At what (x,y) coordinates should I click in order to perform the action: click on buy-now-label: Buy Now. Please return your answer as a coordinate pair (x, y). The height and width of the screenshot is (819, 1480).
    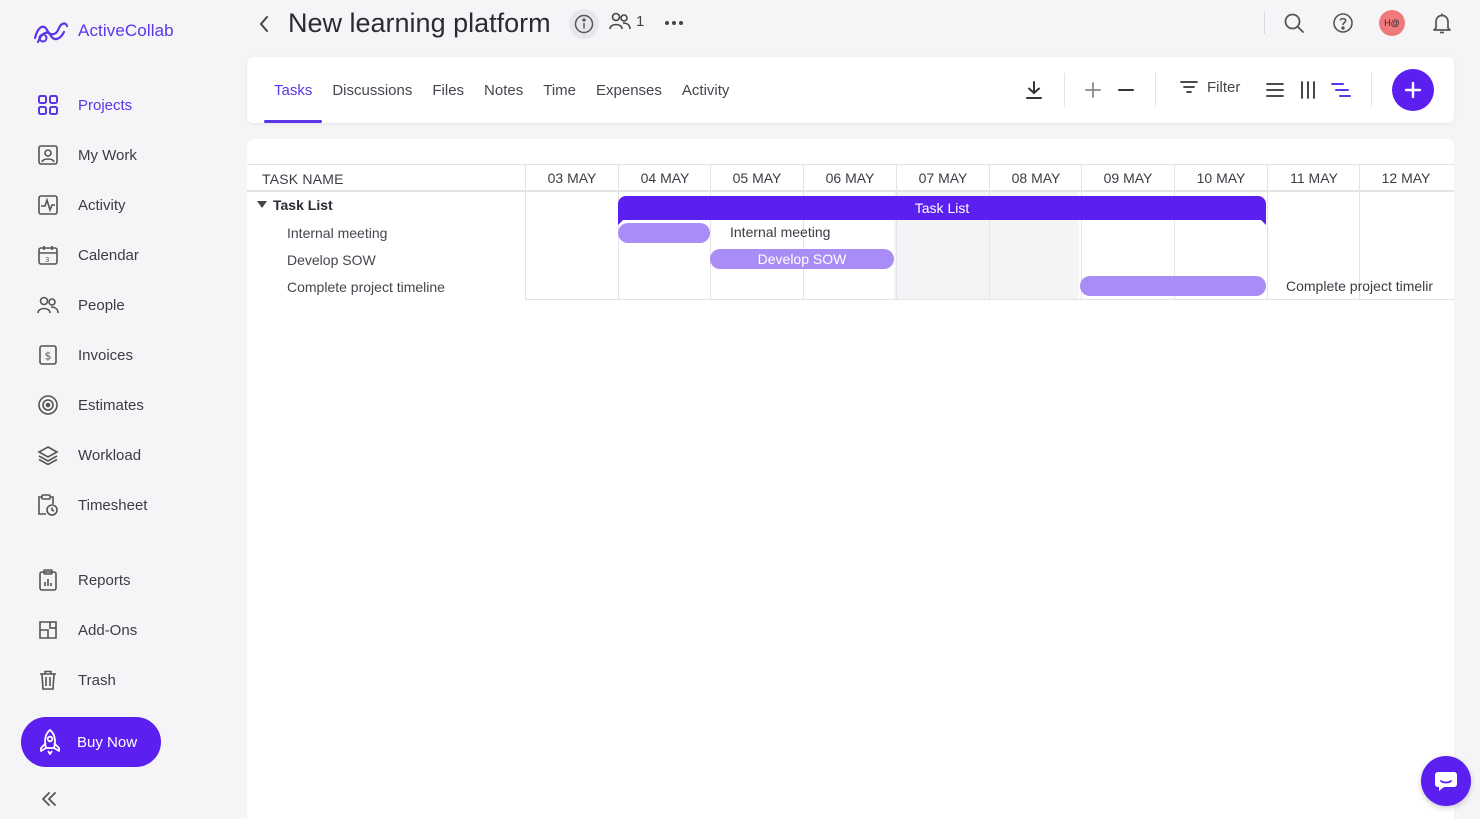
    Looking at the image, I should click on (107, 742).